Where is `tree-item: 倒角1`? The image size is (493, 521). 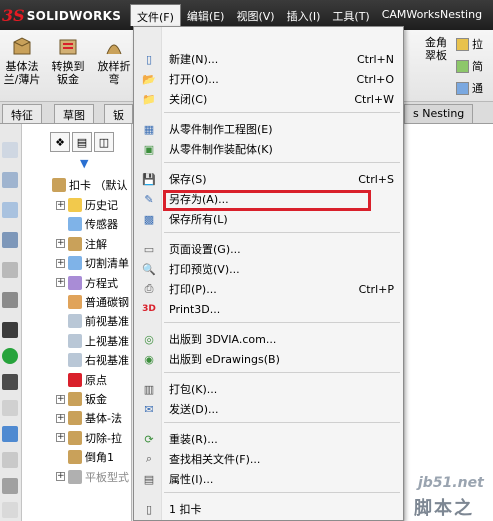
tree-item: 倒角1 is located at coordinates (85, 457).